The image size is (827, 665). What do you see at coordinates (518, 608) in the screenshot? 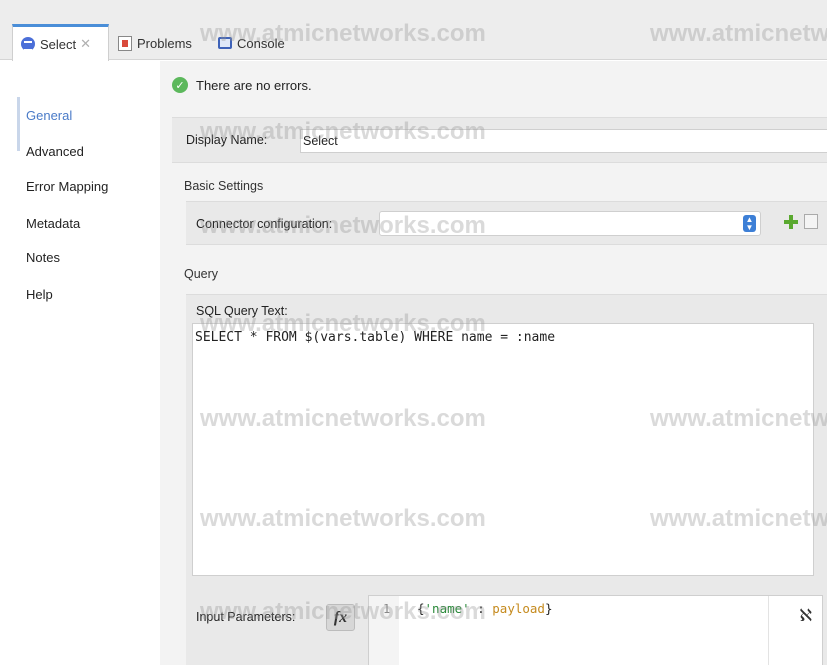
I see `code-value: payload` at bounding box center [518, 608].